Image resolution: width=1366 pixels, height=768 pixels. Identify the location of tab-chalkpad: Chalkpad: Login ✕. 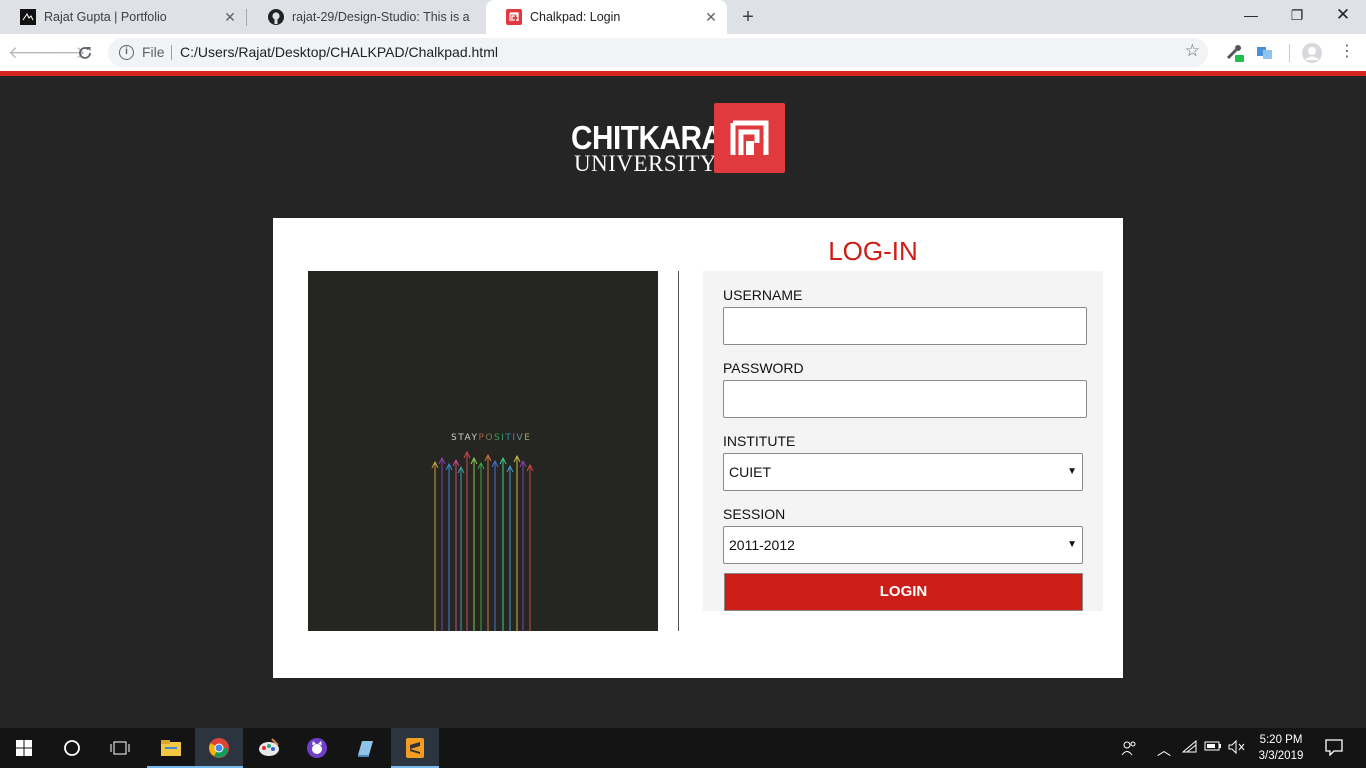
(606, 17).